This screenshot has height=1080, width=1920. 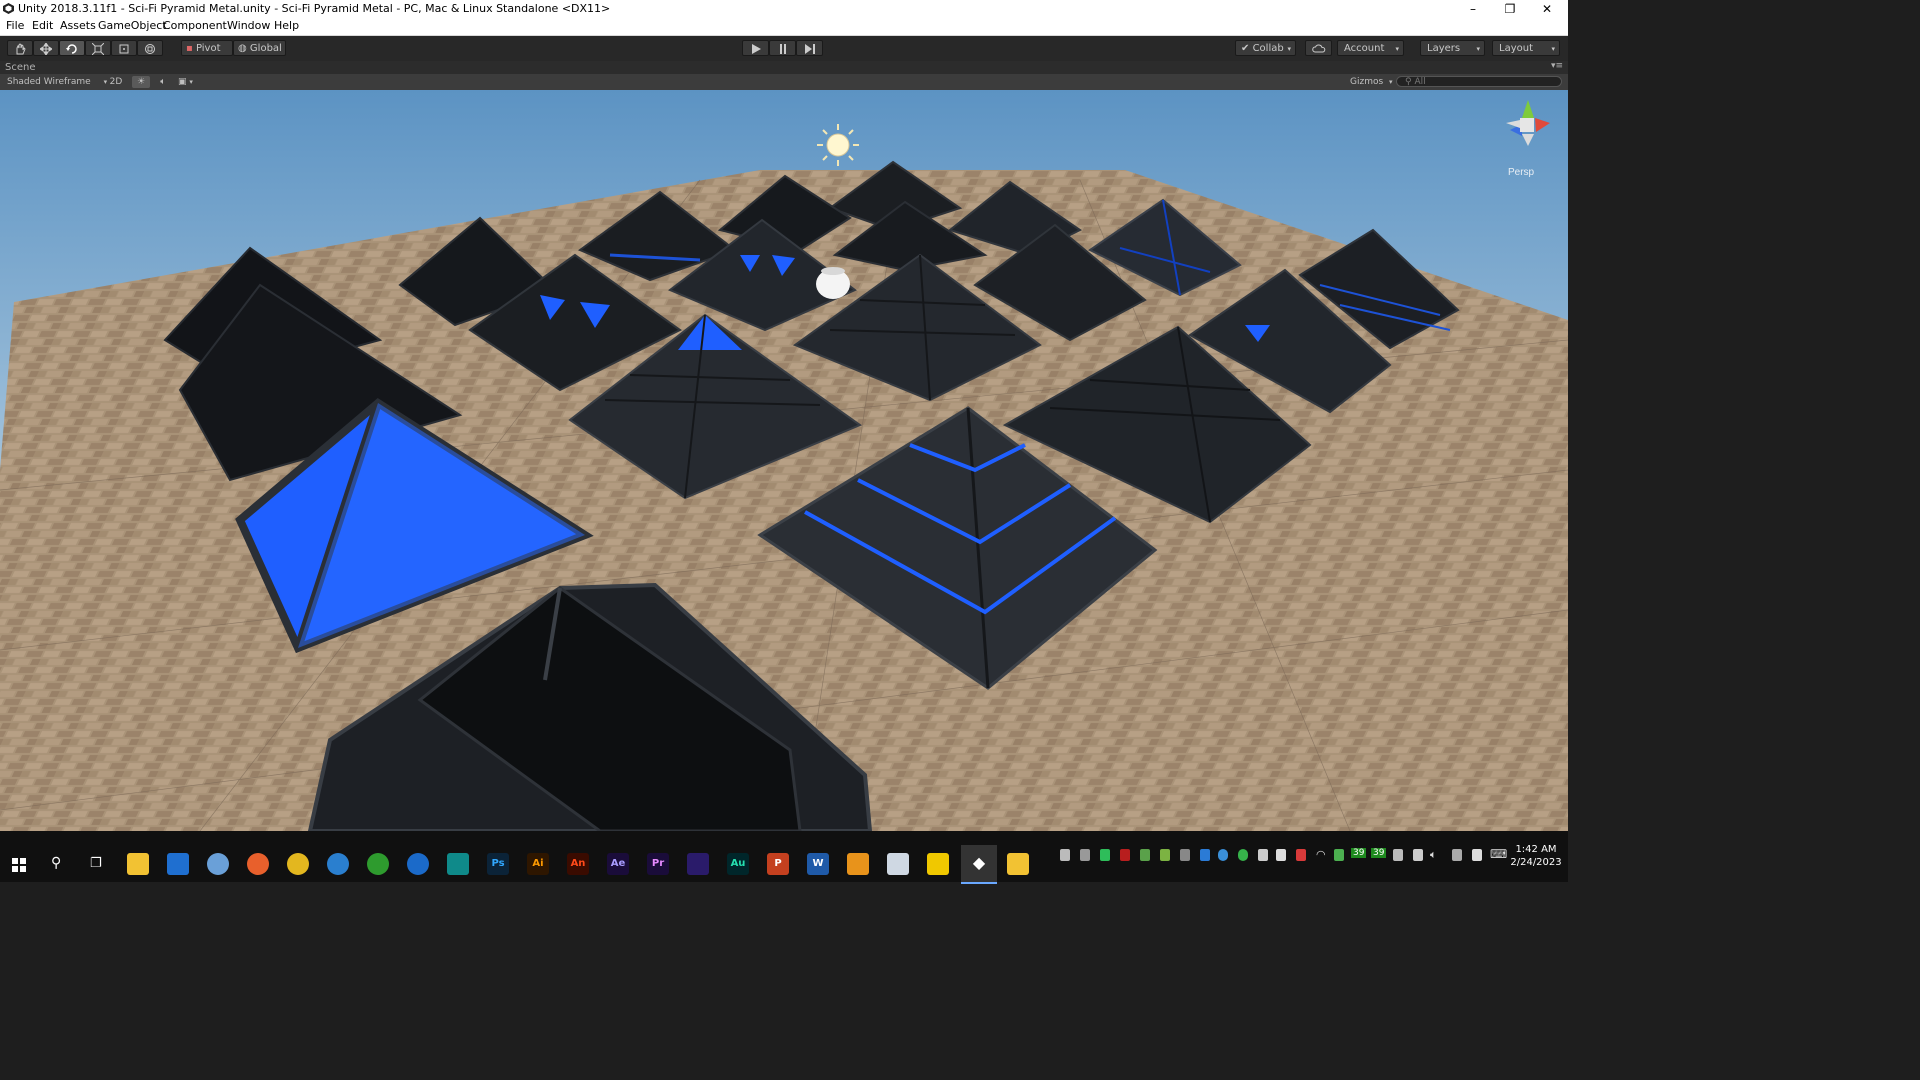 What do you see at coordinates (124, 48) in the screenshot?
I see `rect-tool-button` at bounding box center [124, 48].